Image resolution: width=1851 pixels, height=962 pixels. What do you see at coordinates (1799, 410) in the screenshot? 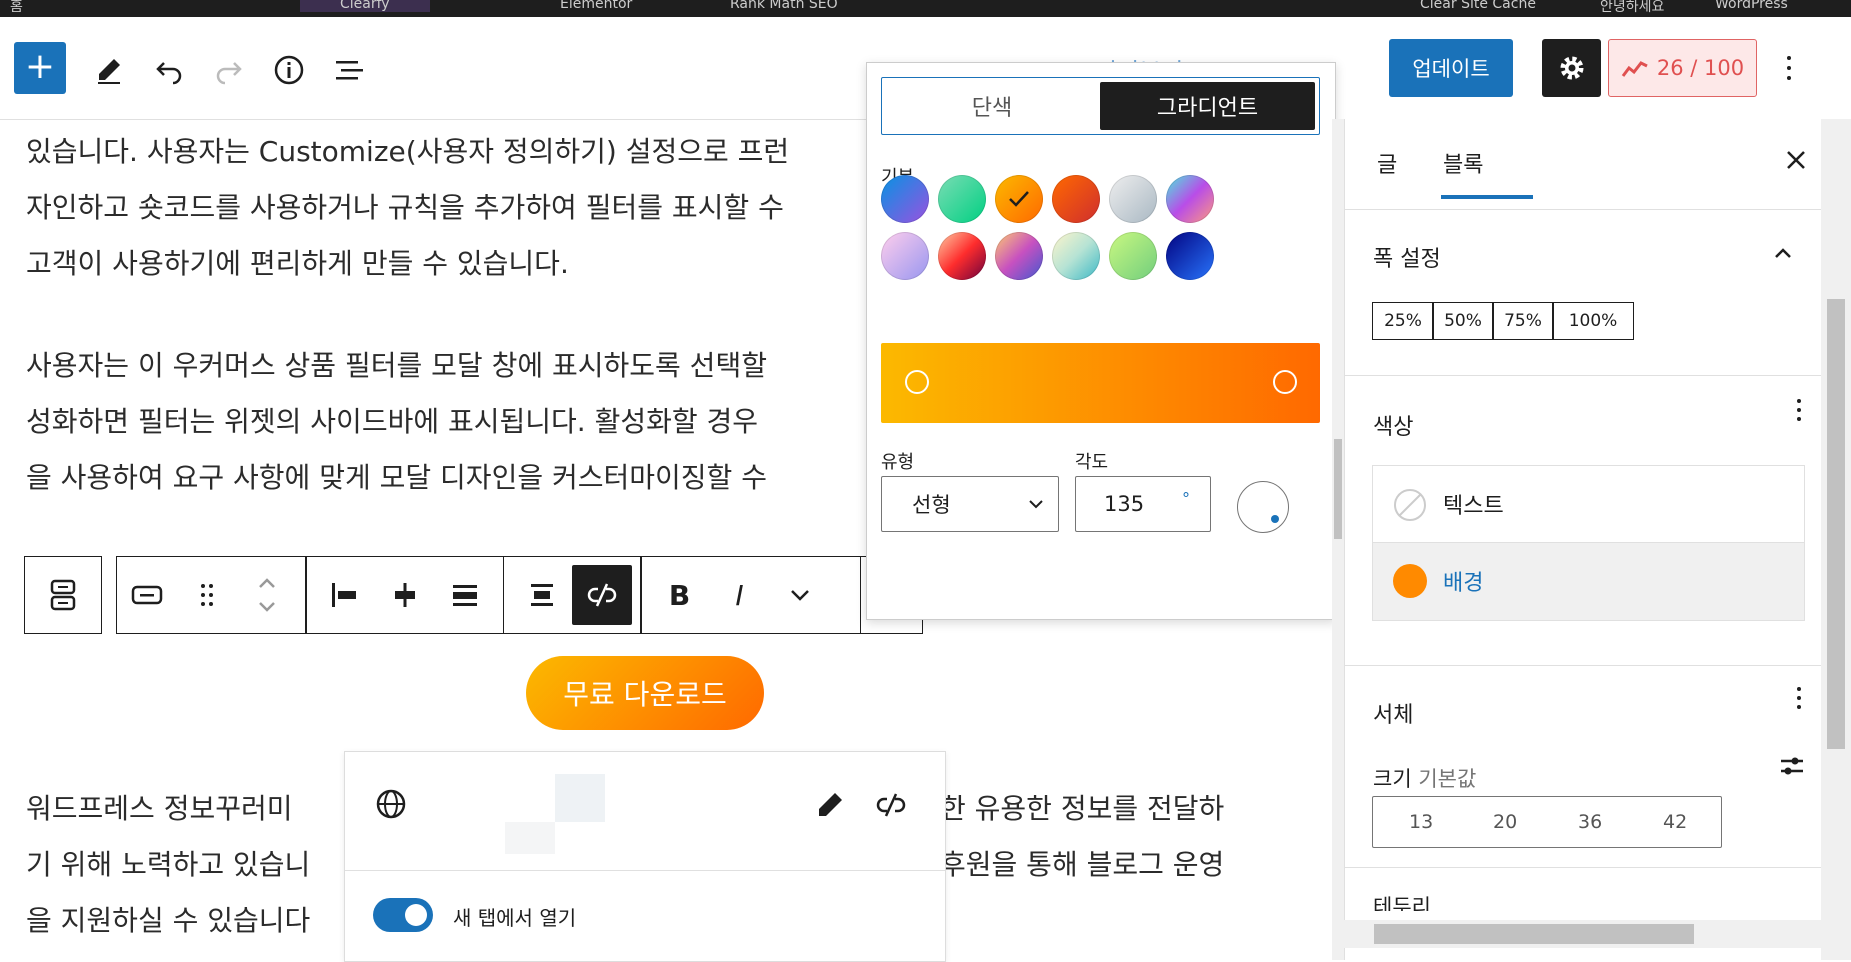
I see `color-panel-more-icon` at bounding box center [1799, 410].